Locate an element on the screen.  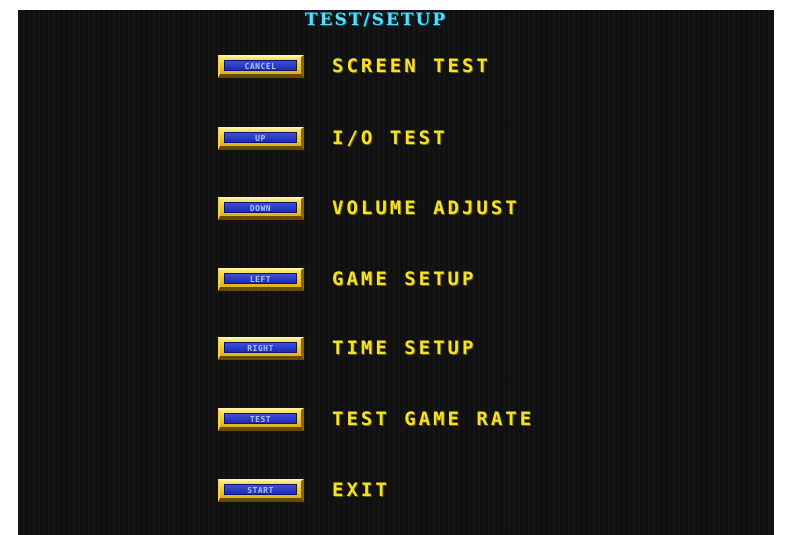
up-button: UP is located at coordinates (261, 138).